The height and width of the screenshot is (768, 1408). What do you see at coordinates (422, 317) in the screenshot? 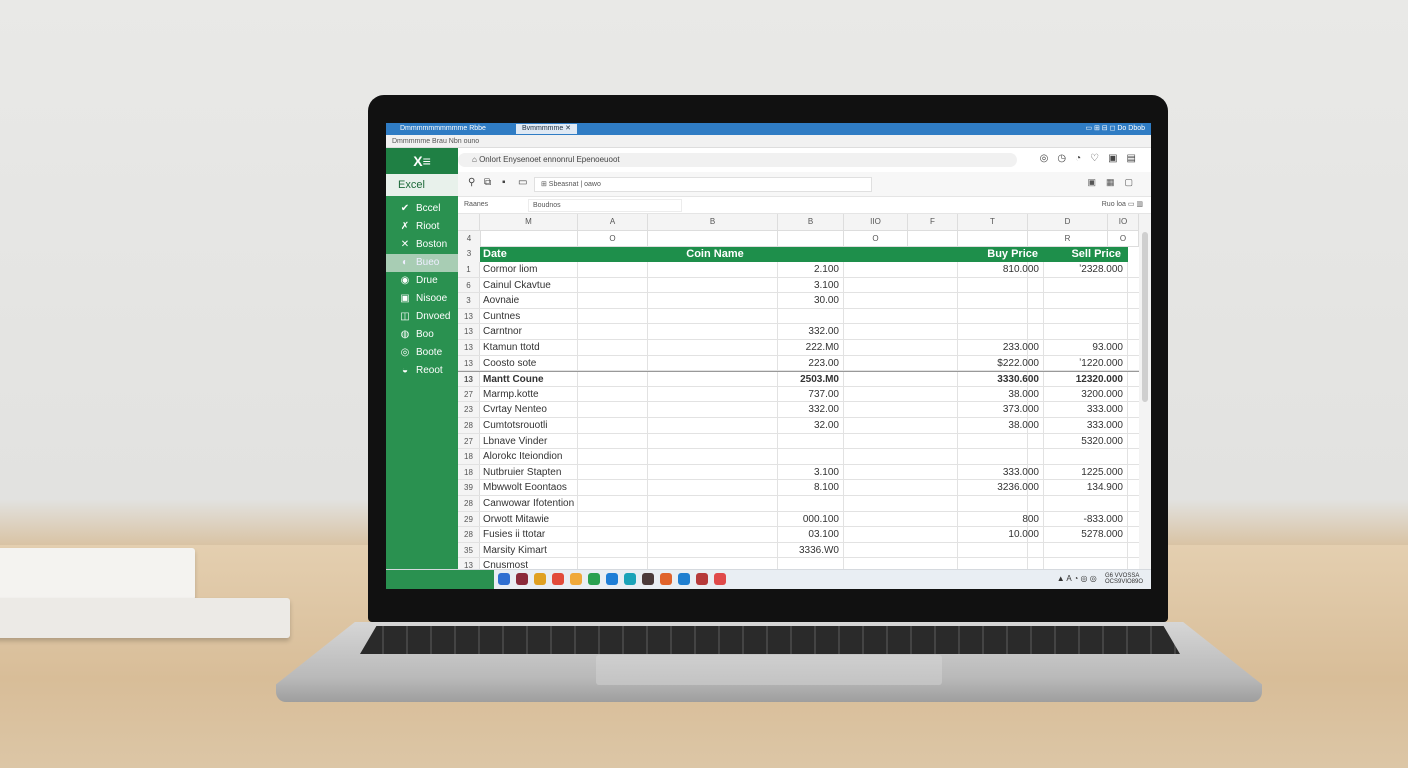
I see `sidebar-item-7: ◫ Dnvoed` at bounding box center [422, 317].